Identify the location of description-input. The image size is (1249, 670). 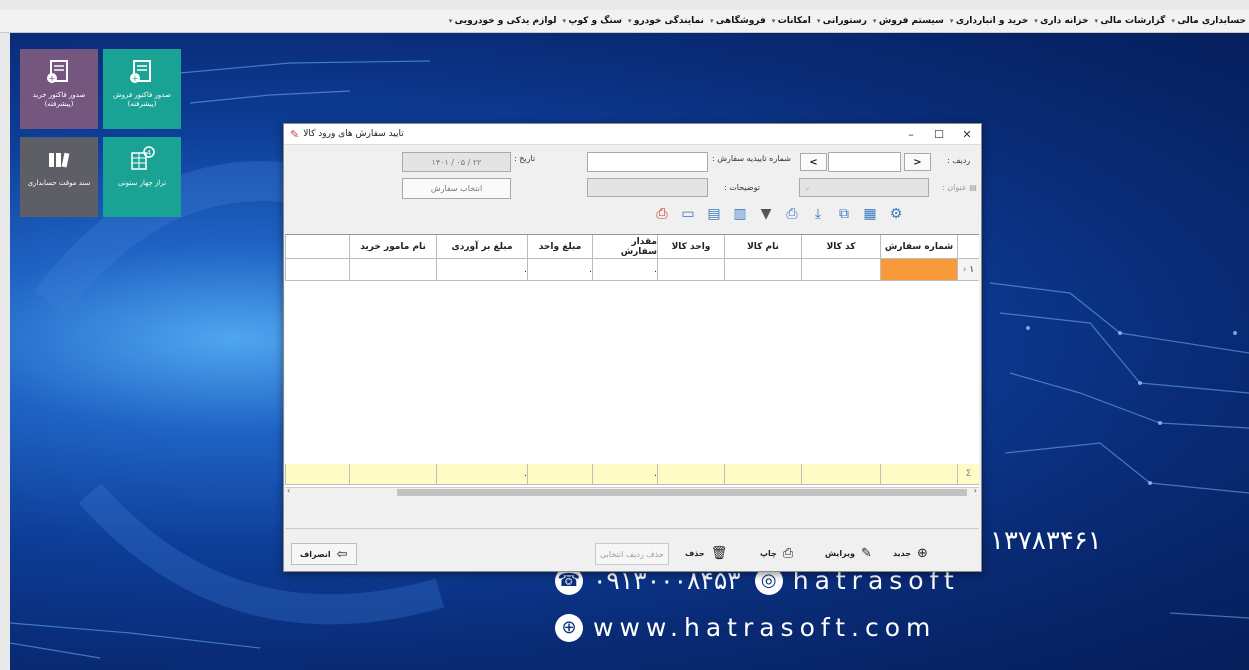
(647, 187).